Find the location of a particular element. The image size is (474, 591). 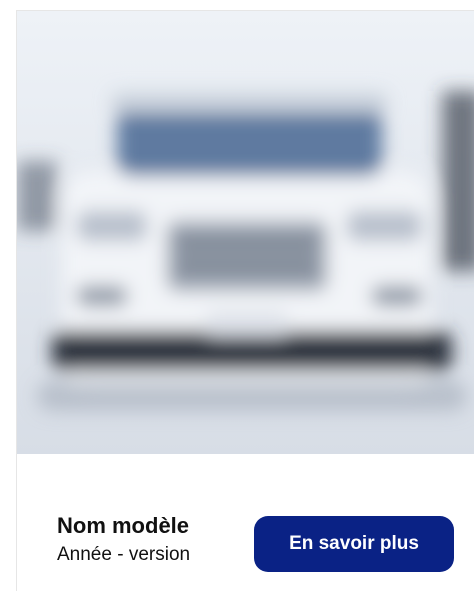

learn-more-button: En savoir plus is located at coordinates (354, 544).